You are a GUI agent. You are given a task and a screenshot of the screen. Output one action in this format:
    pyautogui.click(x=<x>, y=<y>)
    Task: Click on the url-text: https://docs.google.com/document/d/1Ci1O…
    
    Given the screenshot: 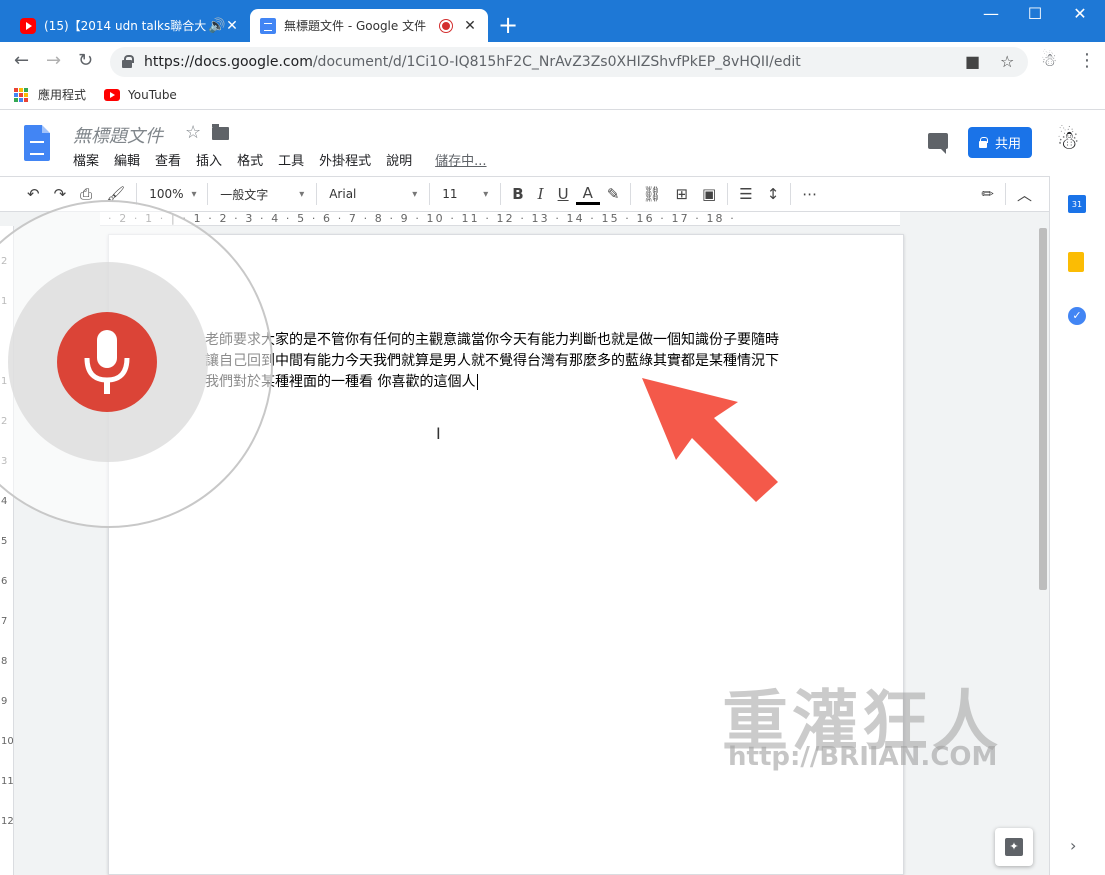 What is the action you would take?
    pyautogui.click(x=472, y=62)
    